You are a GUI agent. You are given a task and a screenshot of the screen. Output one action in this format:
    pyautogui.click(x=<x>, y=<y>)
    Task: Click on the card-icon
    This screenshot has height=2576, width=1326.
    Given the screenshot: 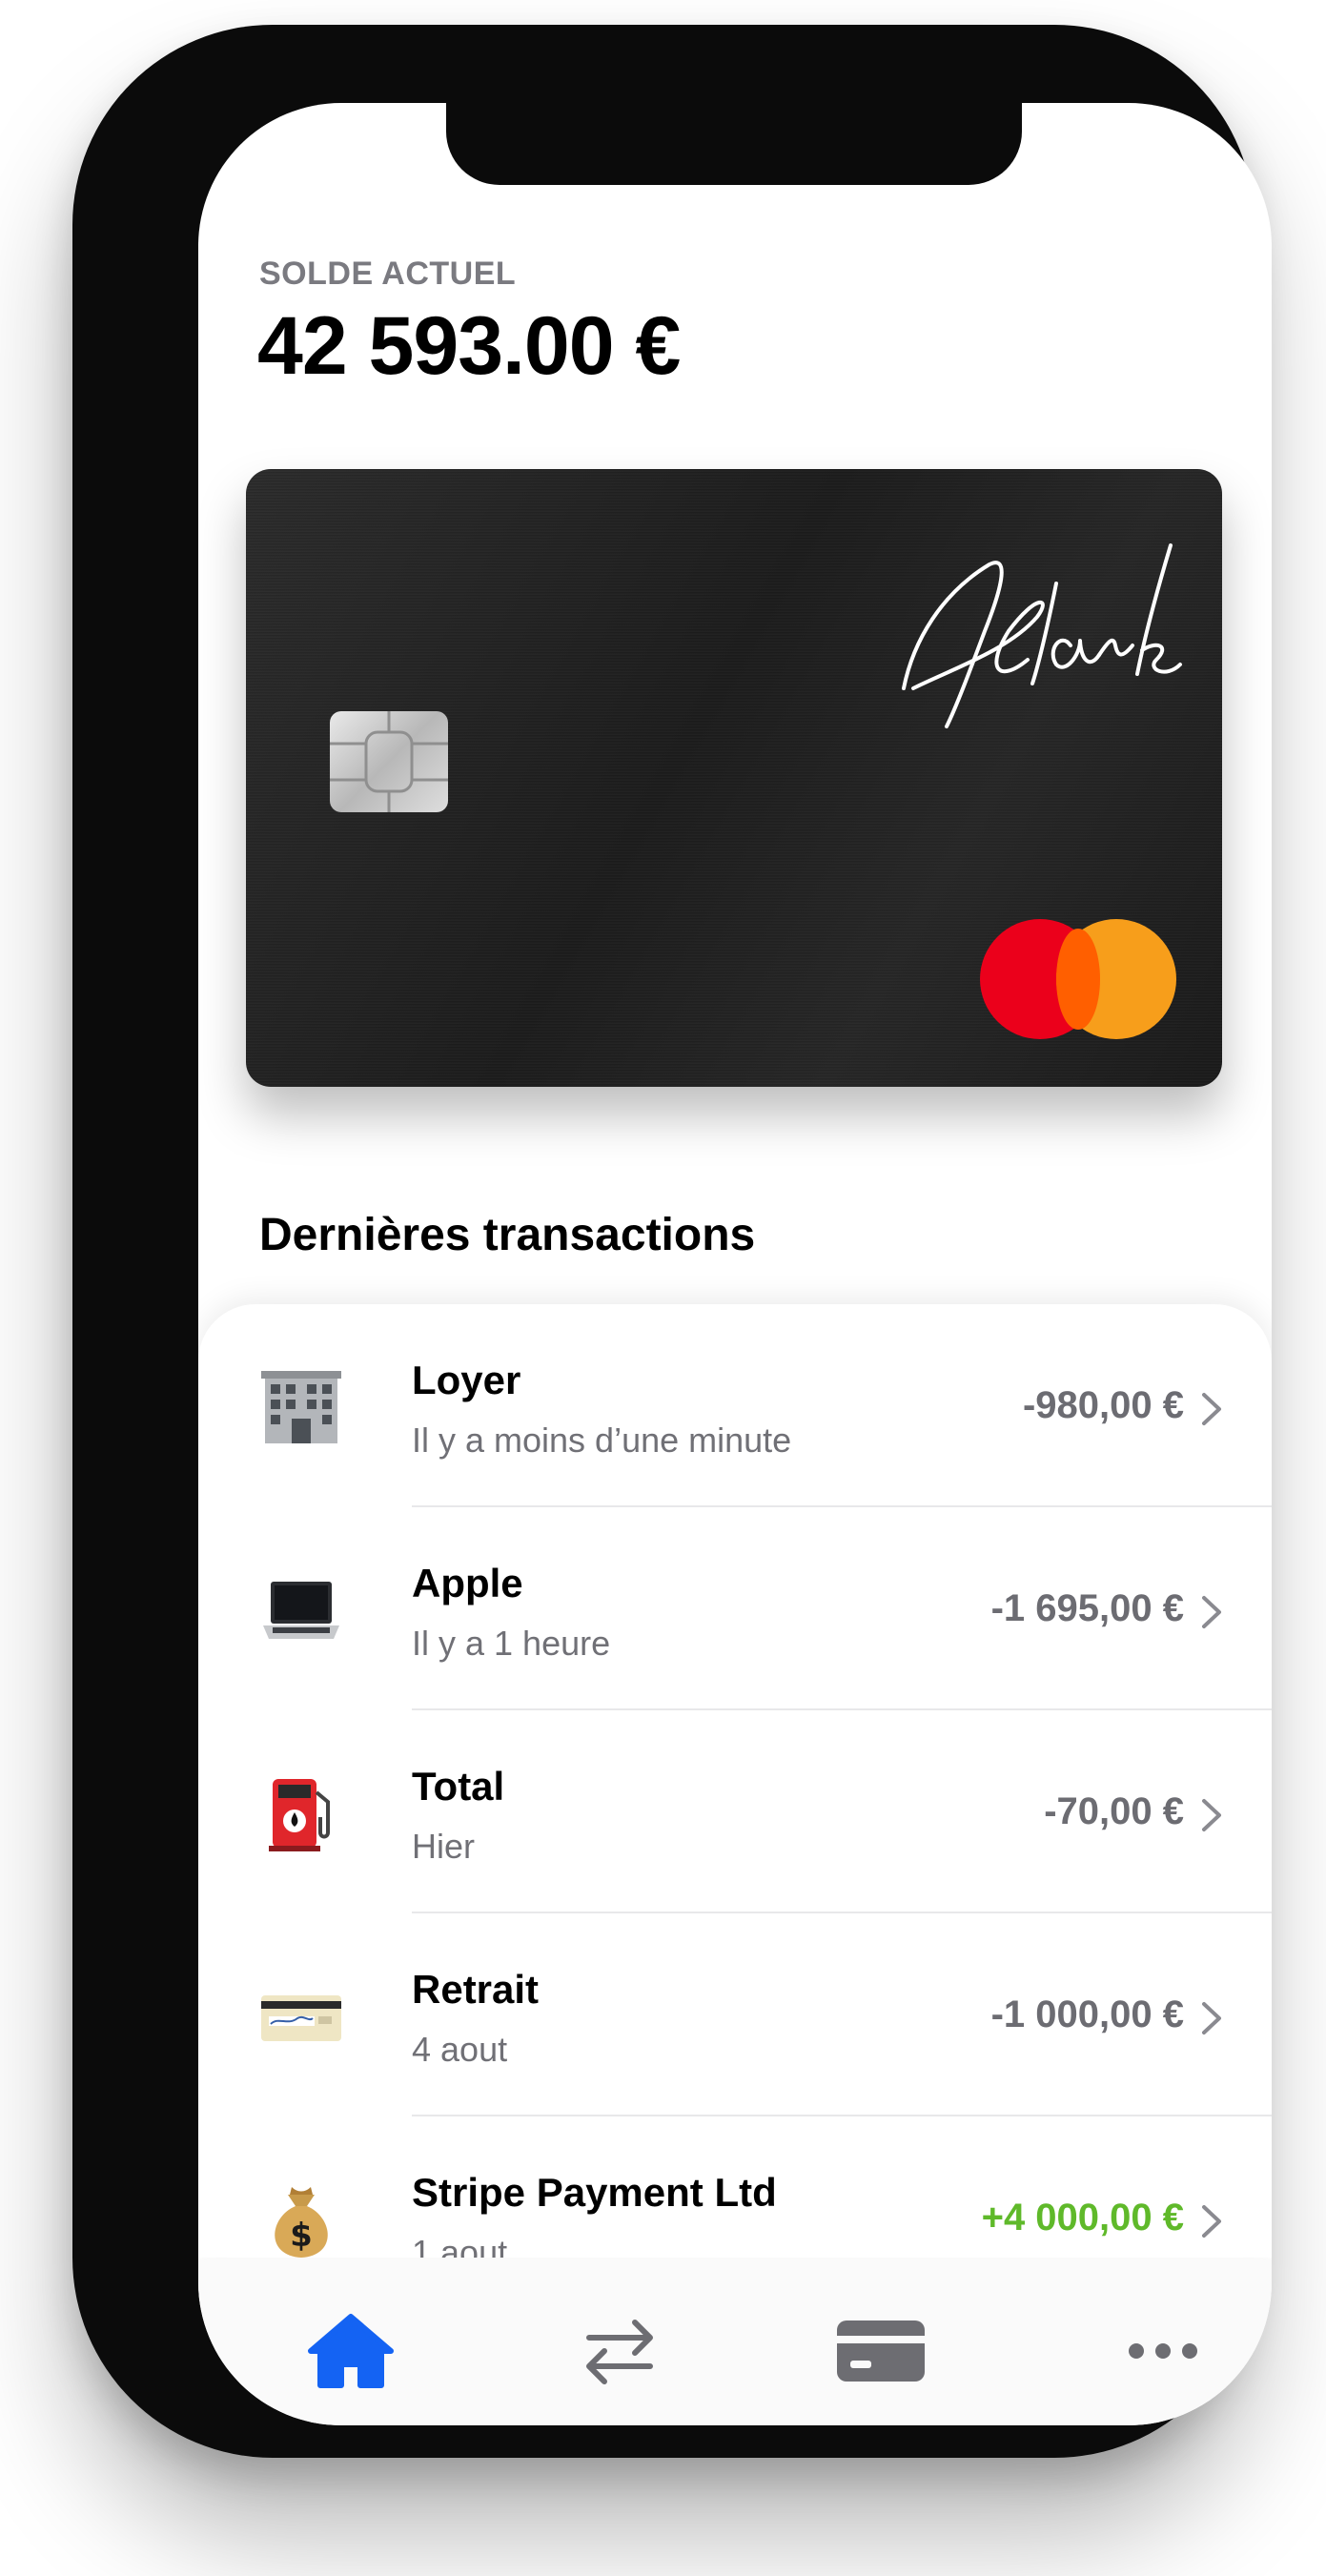 What is the action you would take?
    pyautogui.click(x=881, y=2351)
    